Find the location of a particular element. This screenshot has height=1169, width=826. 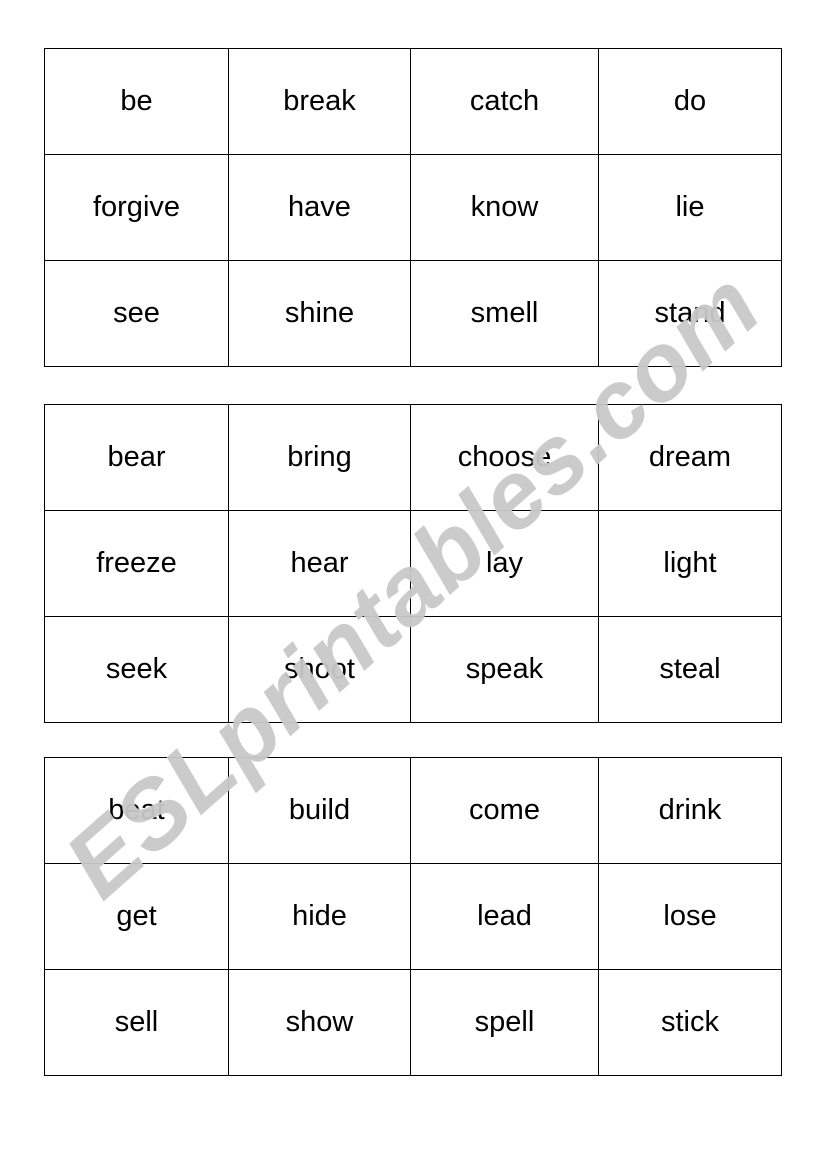

table-row: see shine smell stand is located at coordinates (413, 313).